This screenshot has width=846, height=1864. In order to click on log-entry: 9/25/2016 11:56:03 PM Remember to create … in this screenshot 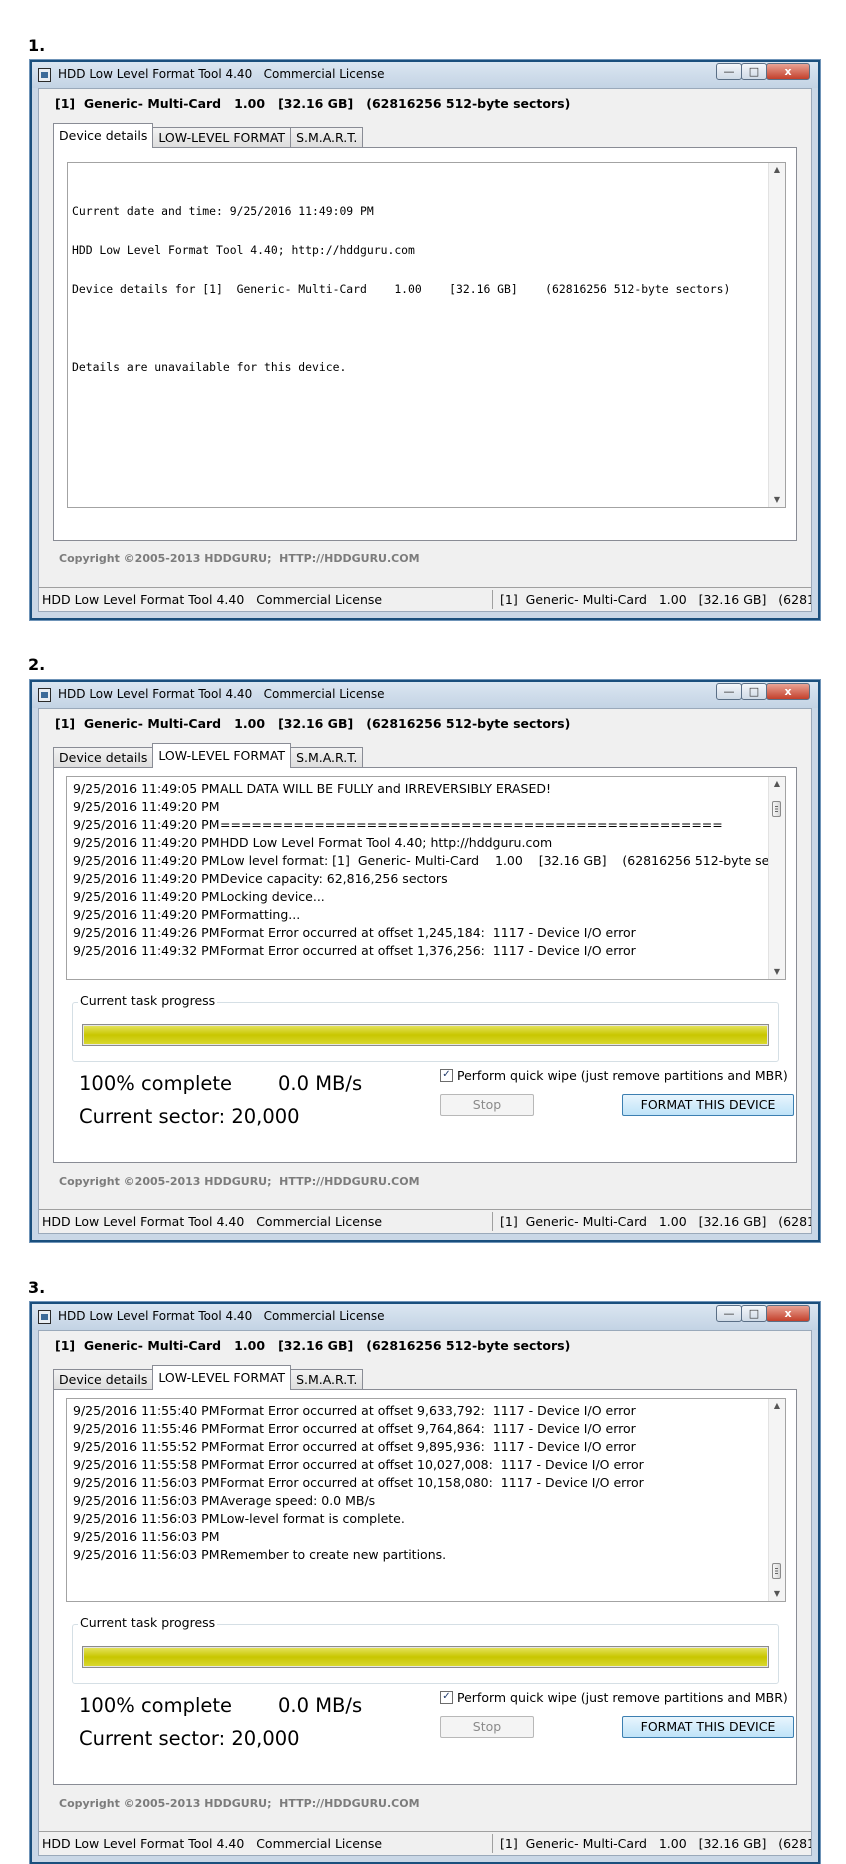, I will do `click(260, 1554)`.